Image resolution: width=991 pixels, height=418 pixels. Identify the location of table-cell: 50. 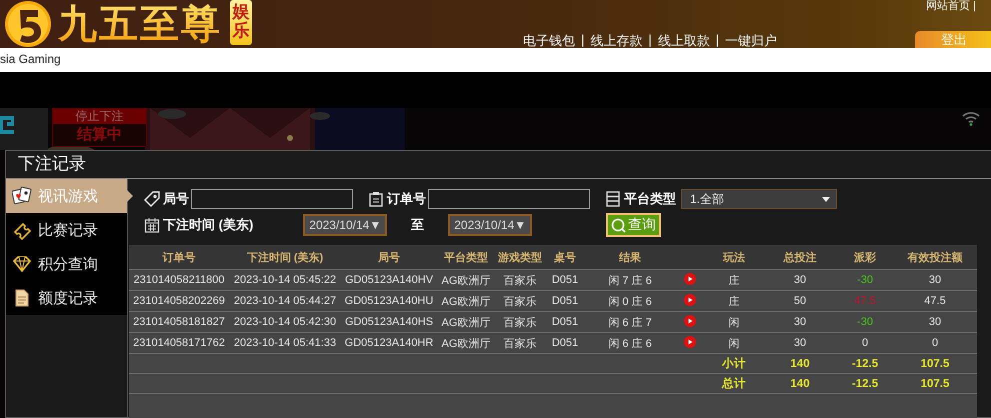
(800, 301).